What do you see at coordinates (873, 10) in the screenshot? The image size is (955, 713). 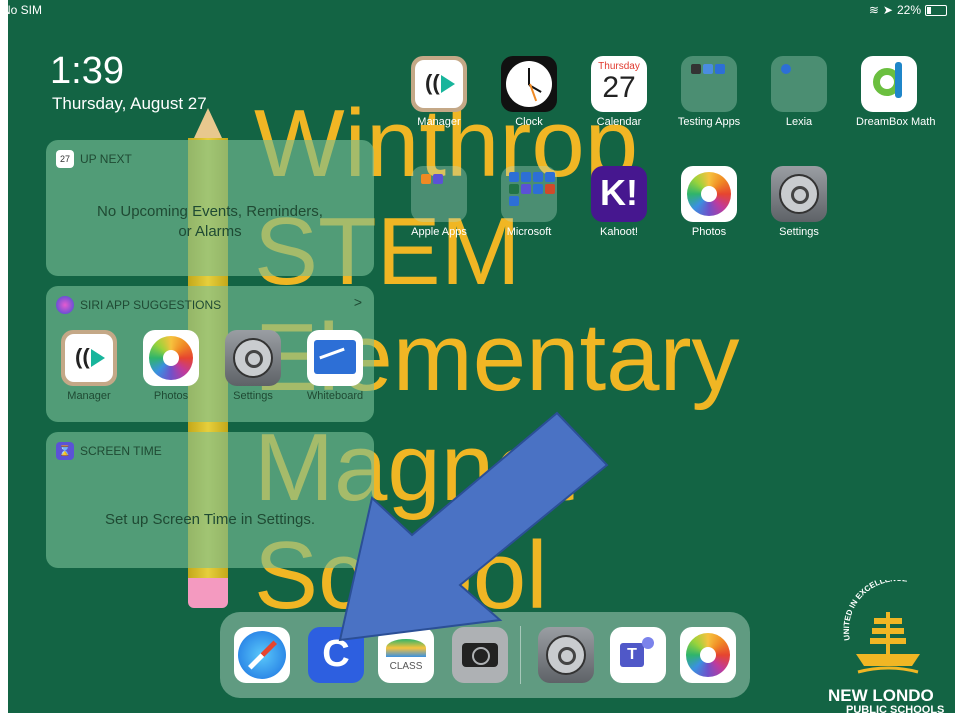 I see `wifi-icon: ≋` at bounding box center [873, 10].